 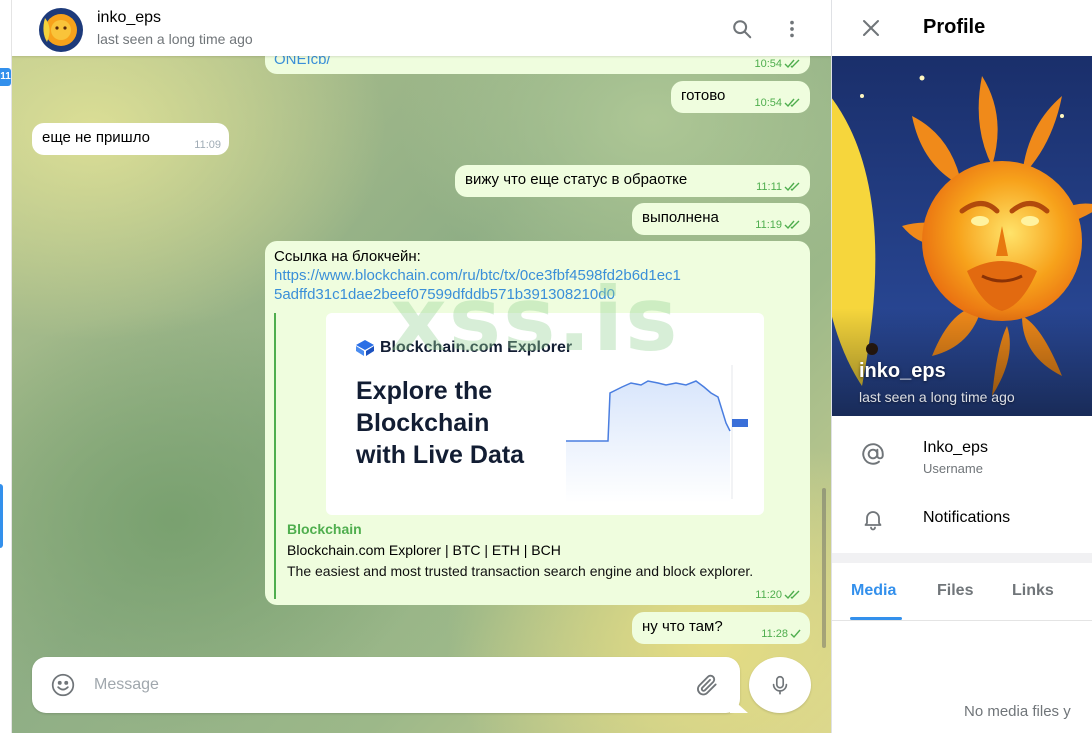 I want to click on preview-headline-line: Blockchain, so click(x=423, y=423).